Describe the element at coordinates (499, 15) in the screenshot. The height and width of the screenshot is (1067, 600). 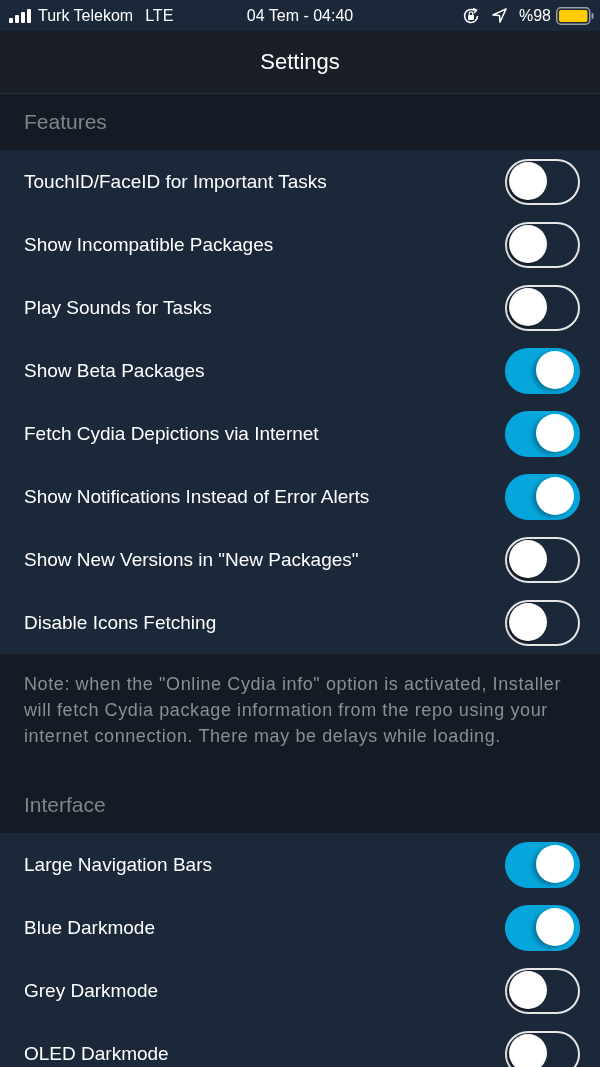
I see `location-arrow-icon` at that location.